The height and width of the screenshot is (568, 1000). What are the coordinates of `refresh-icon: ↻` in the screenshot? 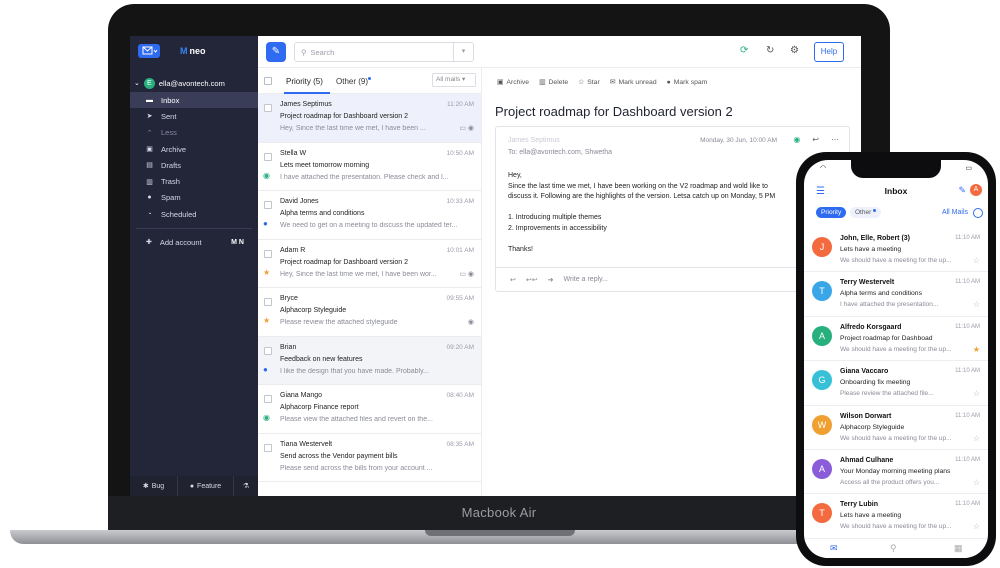 It's located at (770, 50).